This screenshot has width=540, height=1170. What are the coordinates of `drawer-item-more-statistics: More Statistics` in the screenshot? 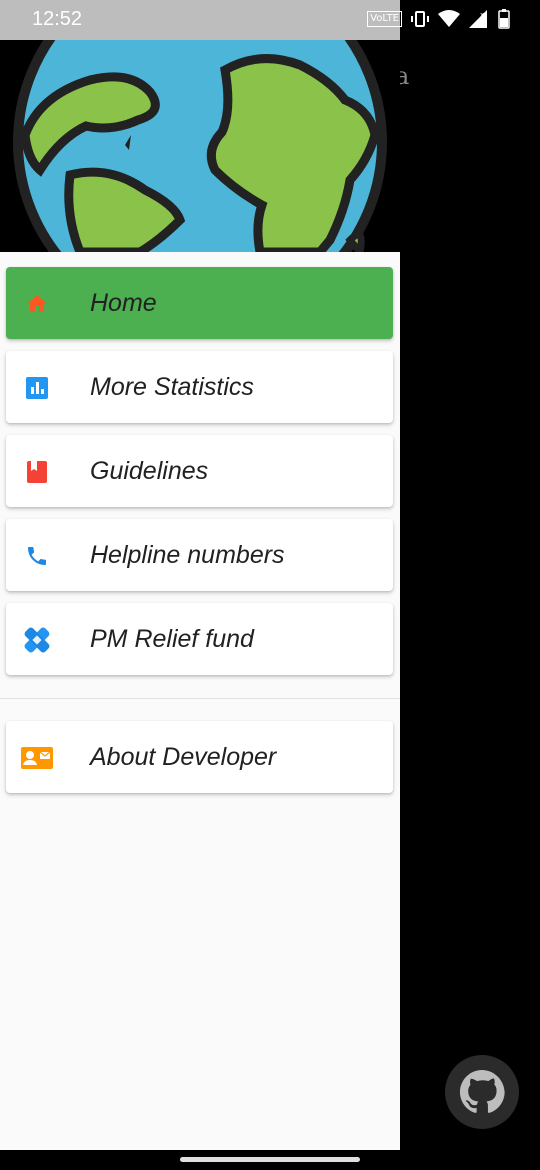 It's located at (199, 387).